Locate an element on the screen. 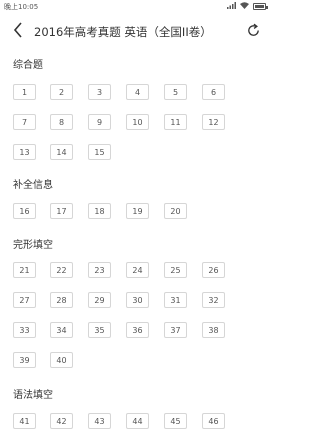  question-button: 7 is located at coordinates (24, 122).